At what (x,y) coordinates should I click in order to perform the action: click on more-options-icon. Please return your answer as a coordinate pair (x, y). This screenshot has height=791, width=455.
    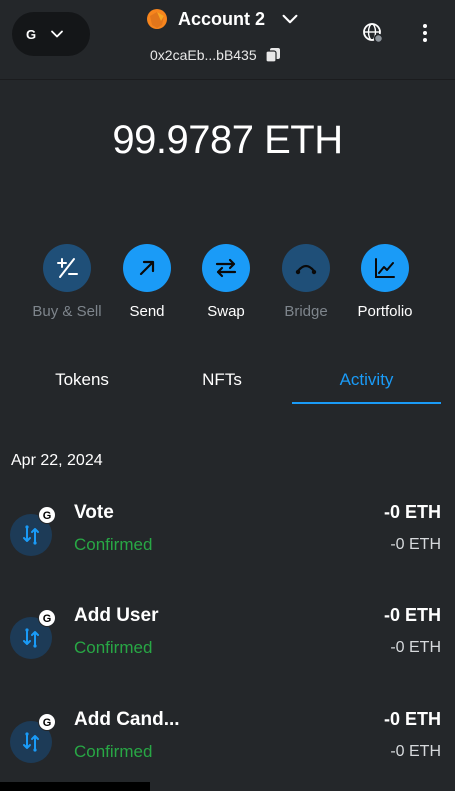
    Looking at the image, I should click on (425, 33).